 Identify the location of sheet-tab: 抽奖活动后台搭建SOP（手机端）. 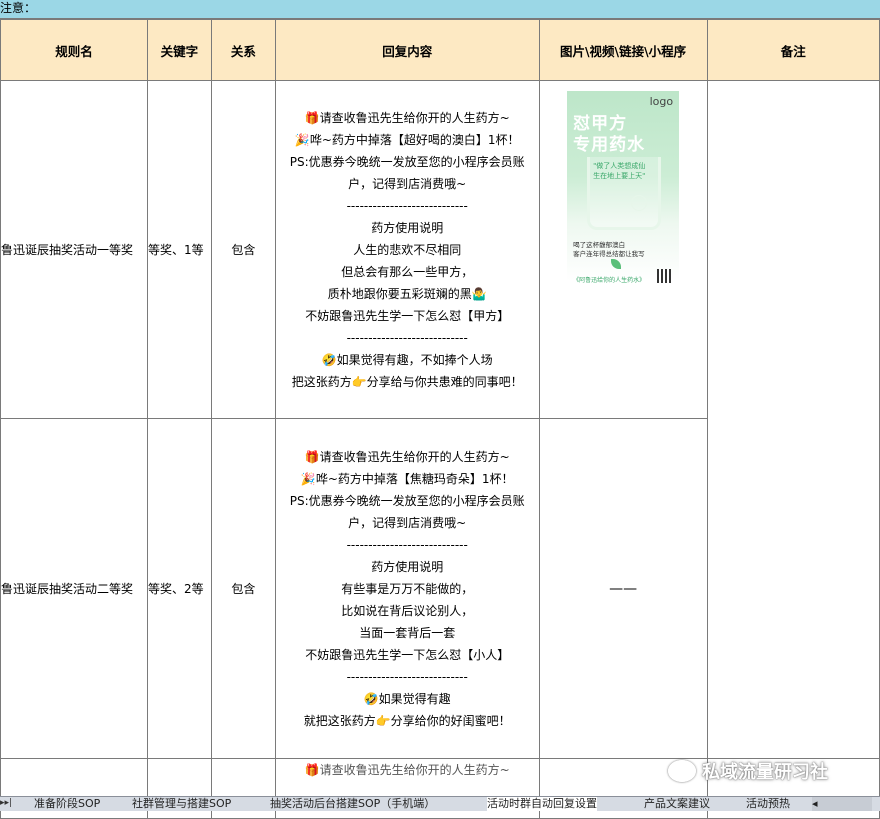
(352, 804).